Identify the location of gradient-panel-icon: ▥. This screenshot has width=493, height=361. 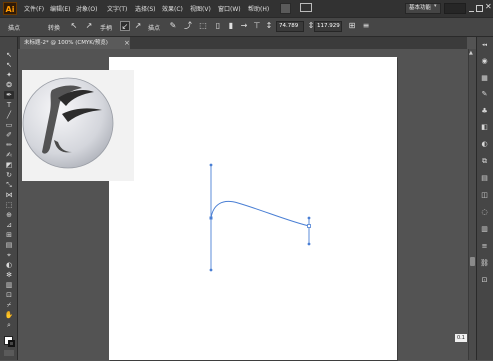
(484, 229).